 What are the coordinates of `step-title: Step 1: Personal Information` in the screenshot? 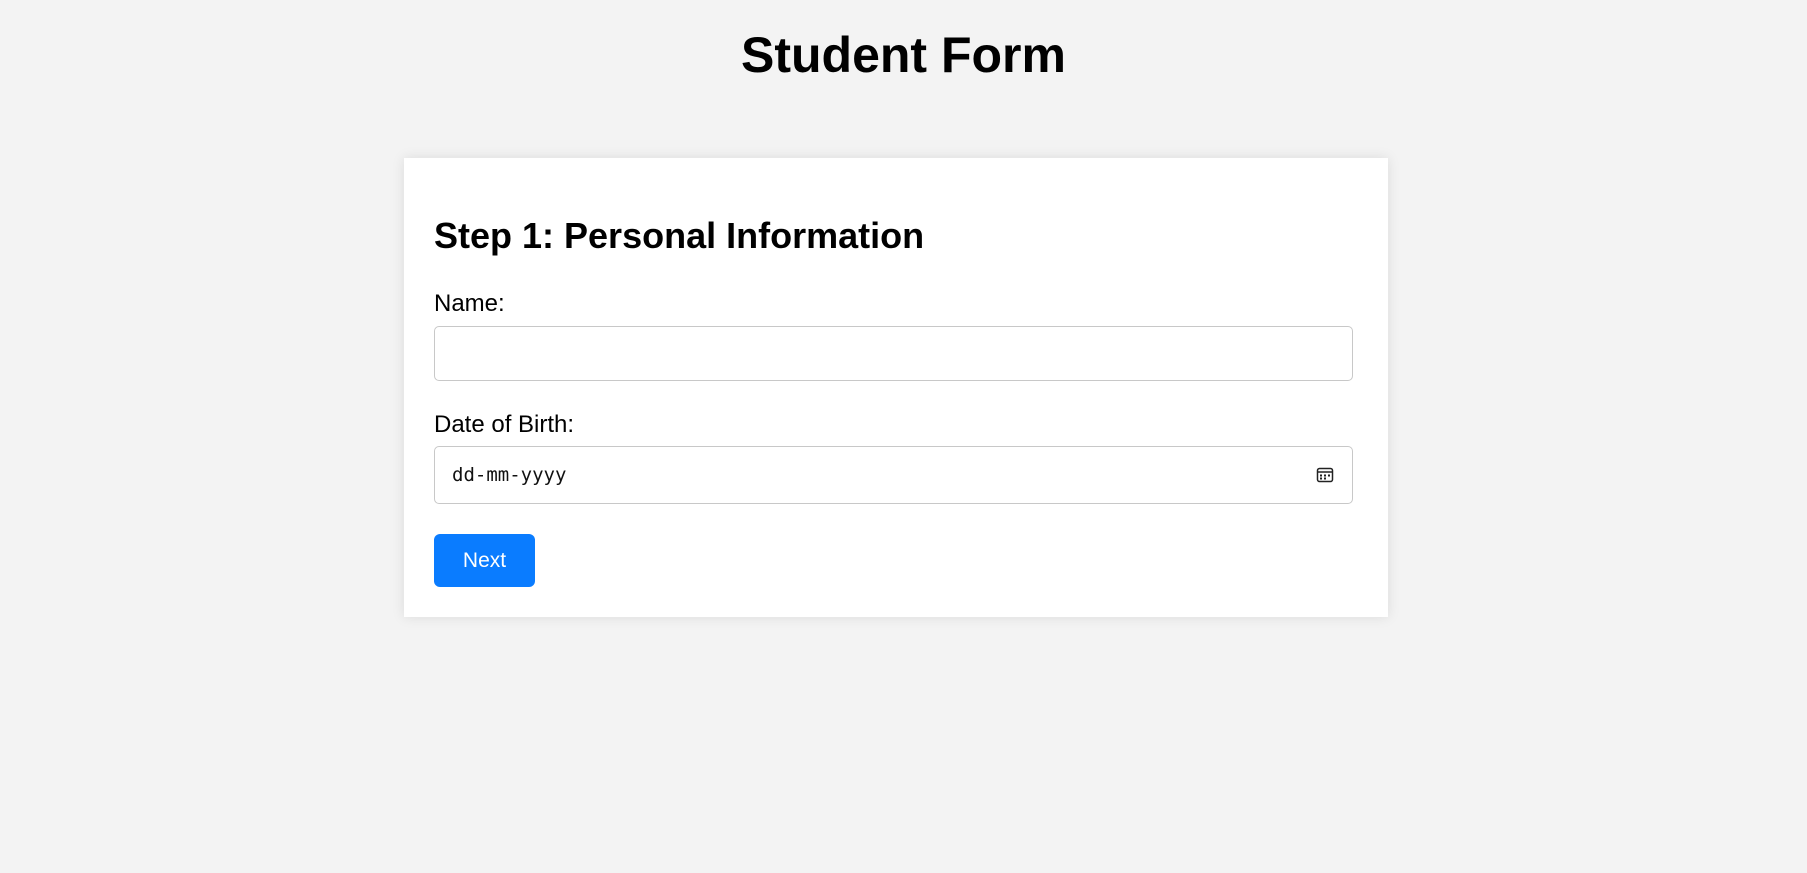 It's located at (679, 235).